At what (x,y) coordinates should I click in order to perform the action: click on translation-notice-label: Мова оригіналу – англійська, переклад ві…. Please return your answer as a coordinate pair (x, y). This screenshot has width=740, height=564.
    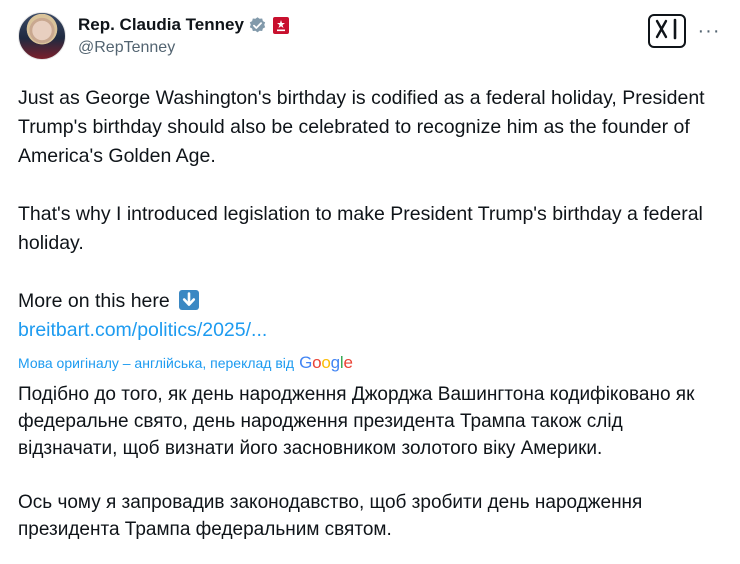
    Looking at the image, I should click on (156, 363).